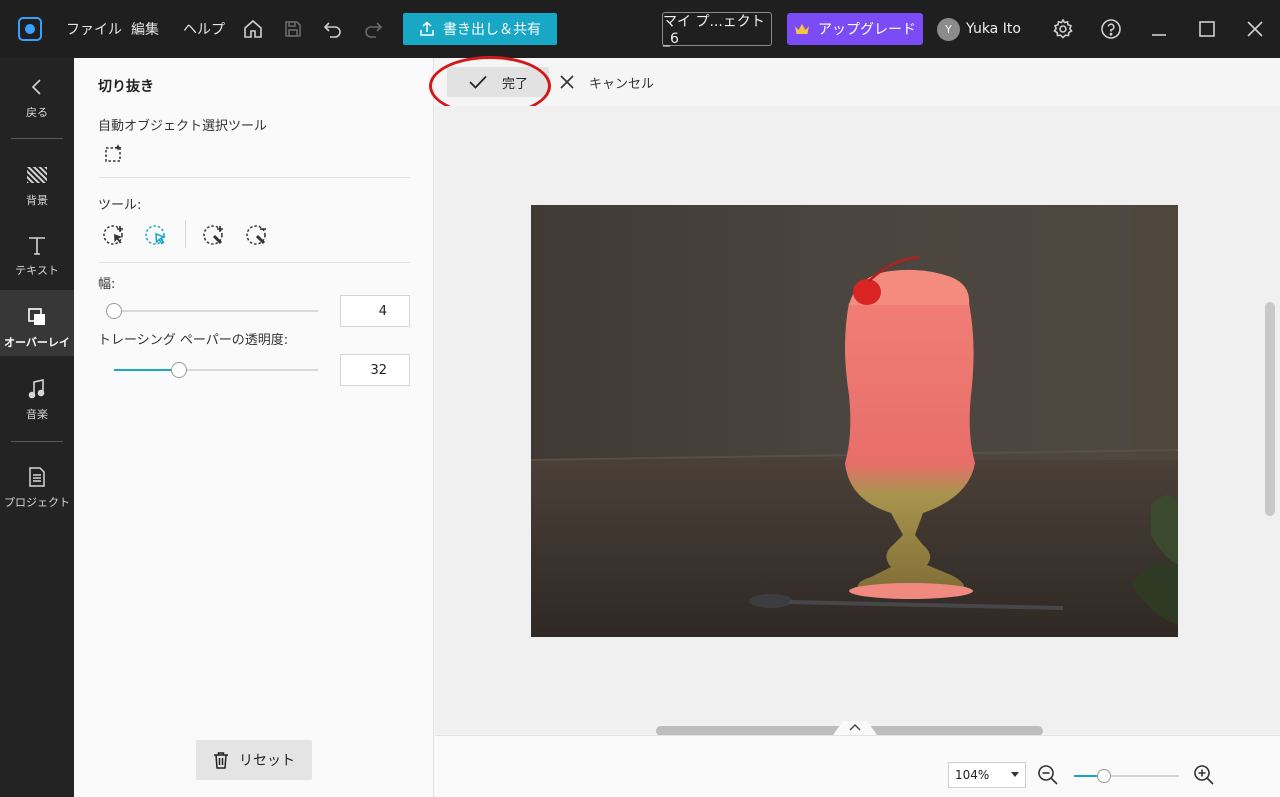 The image size is (1280, 797). I want to click on checkmark-icon, so click(478, 82).